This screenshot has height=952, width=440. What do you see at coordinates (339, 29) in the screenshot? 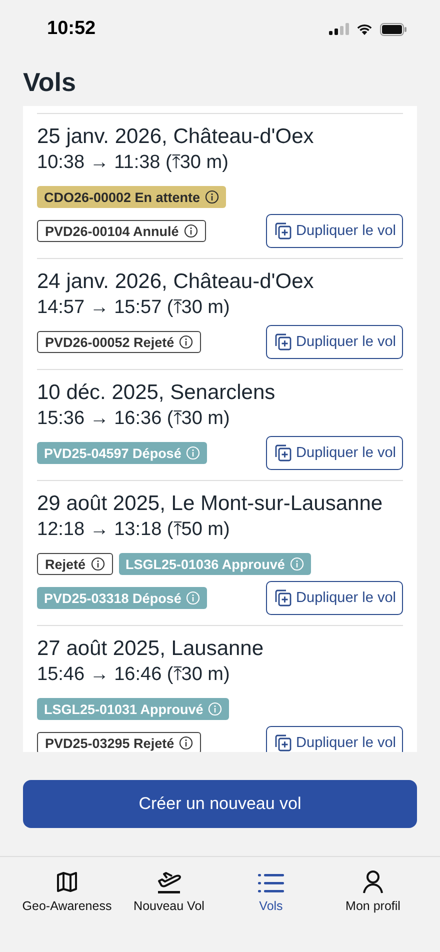
I see `signal-icon` at bounding box center [339, 29].